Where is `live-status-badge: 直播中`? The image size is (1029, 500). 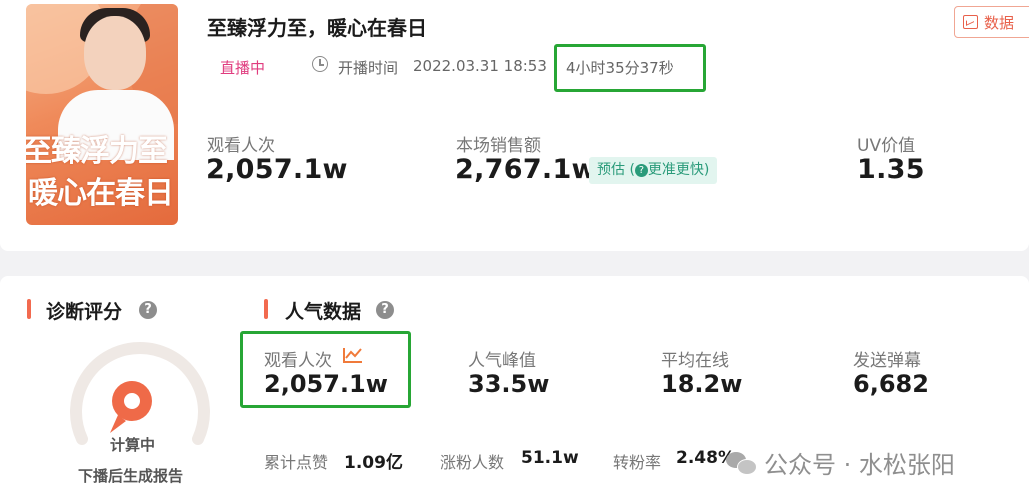 live-status-badge: 直播中 is located at coordinates (243, 68).